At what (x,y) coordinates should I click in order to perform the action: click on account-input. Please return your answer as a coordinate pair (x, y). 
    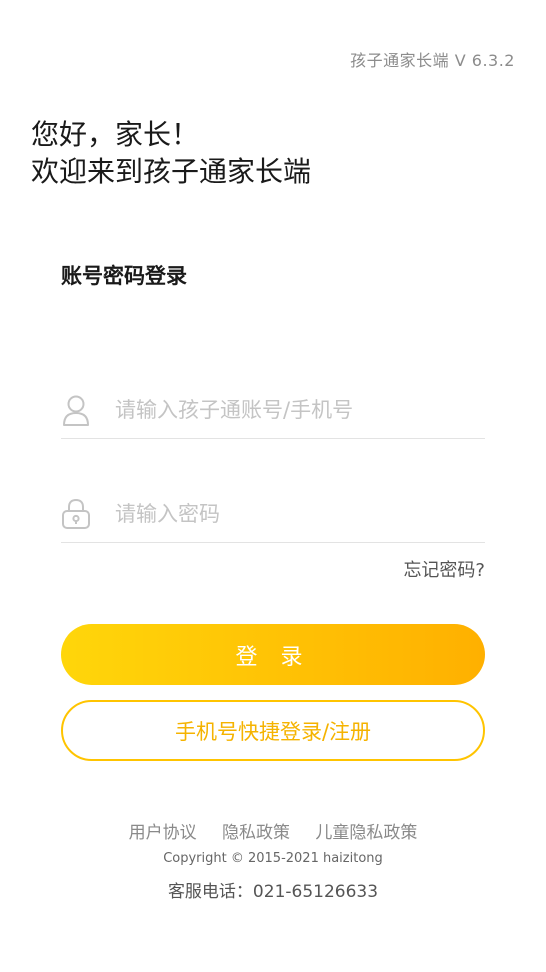
    Looking at the image, I should click on (295, 410).